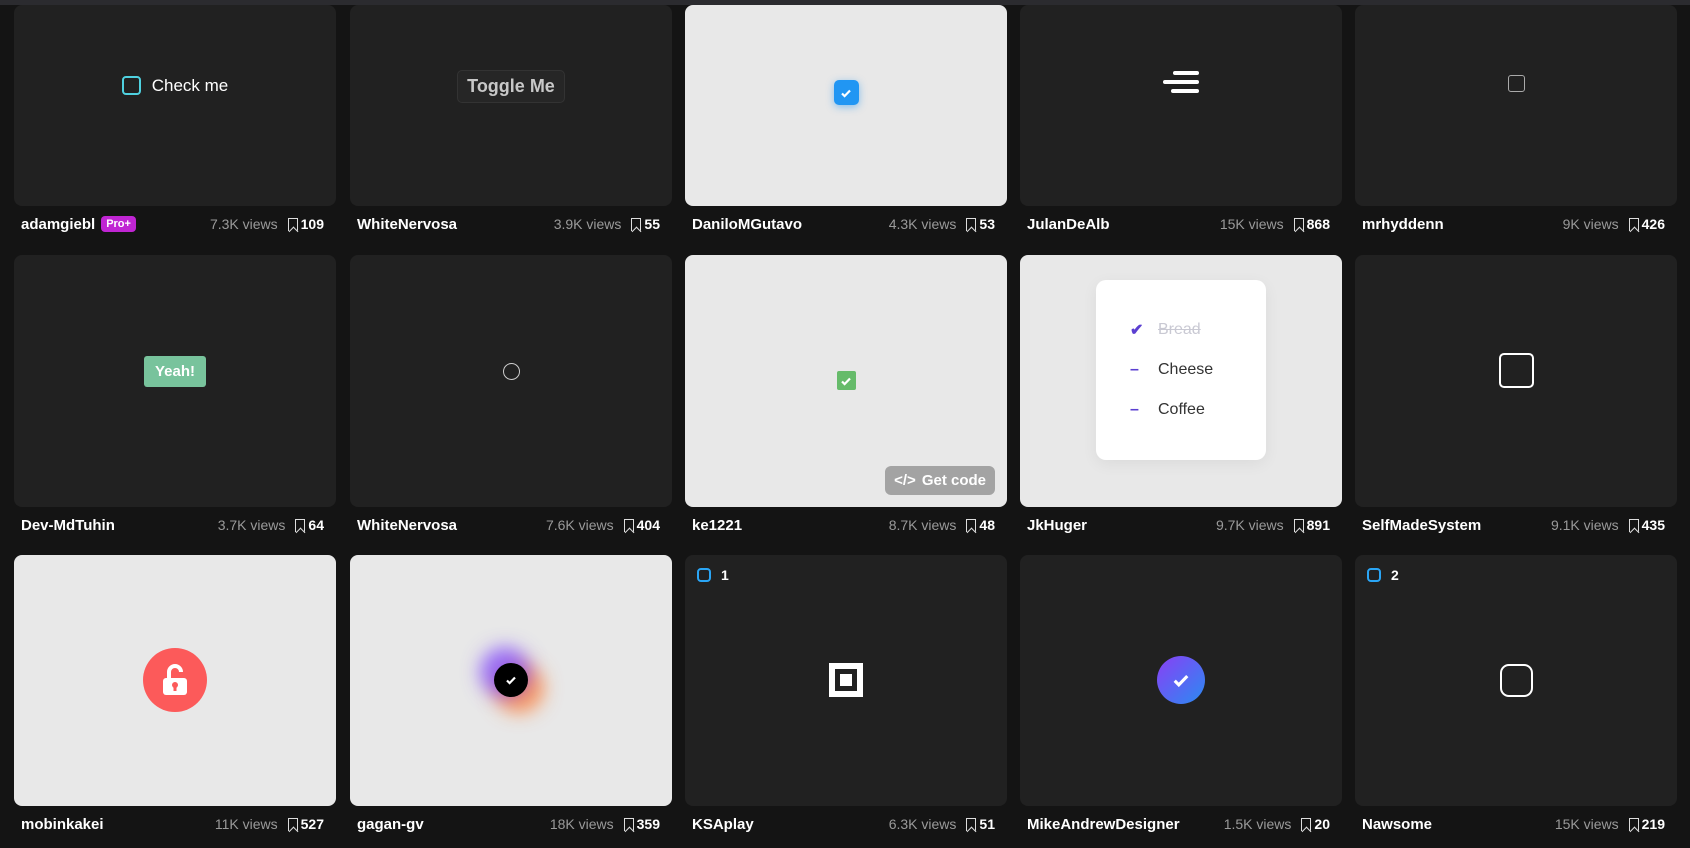 The image size is (1690, 848). Describe the element at coordinates (1181, 81) in the screenshot. I see `hamburger-icon` at that location.